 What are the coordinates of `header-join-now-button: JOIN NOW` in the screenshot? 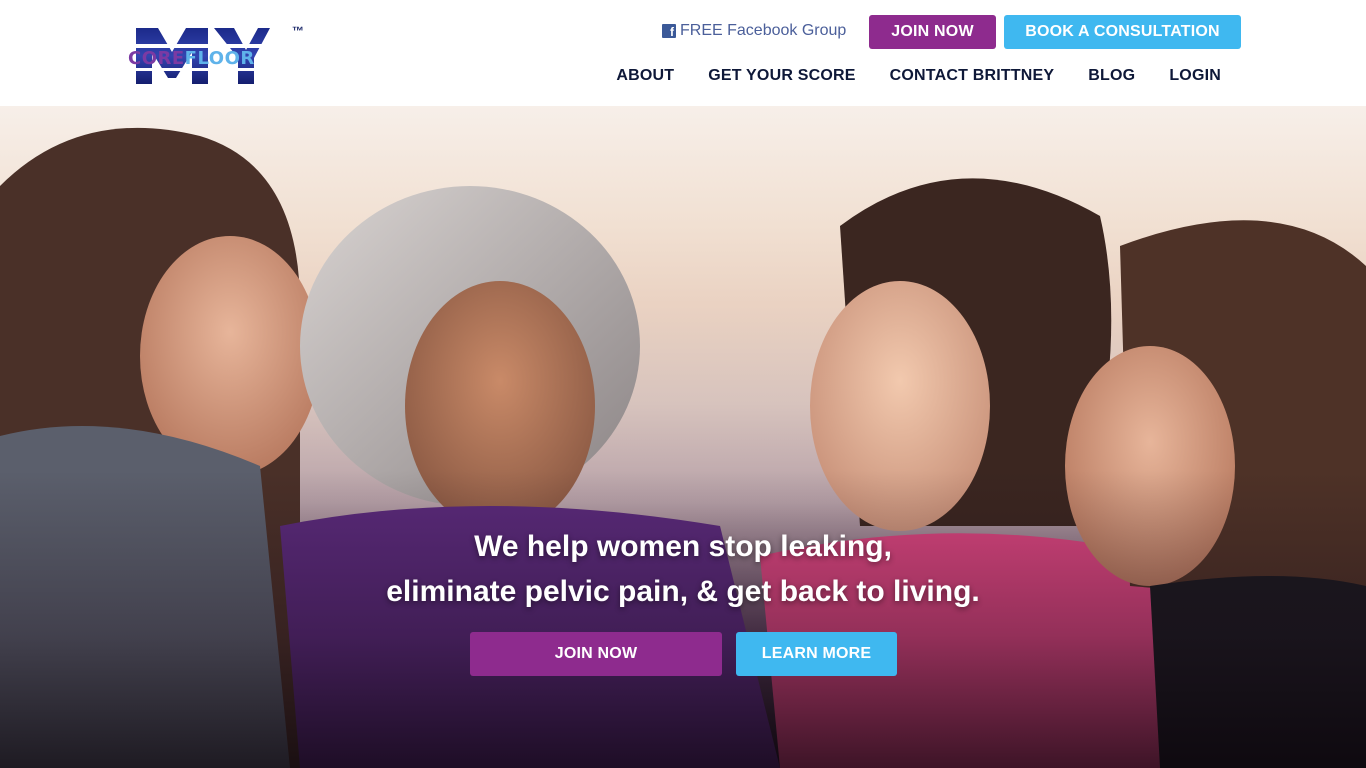 It's located at (932, 32).